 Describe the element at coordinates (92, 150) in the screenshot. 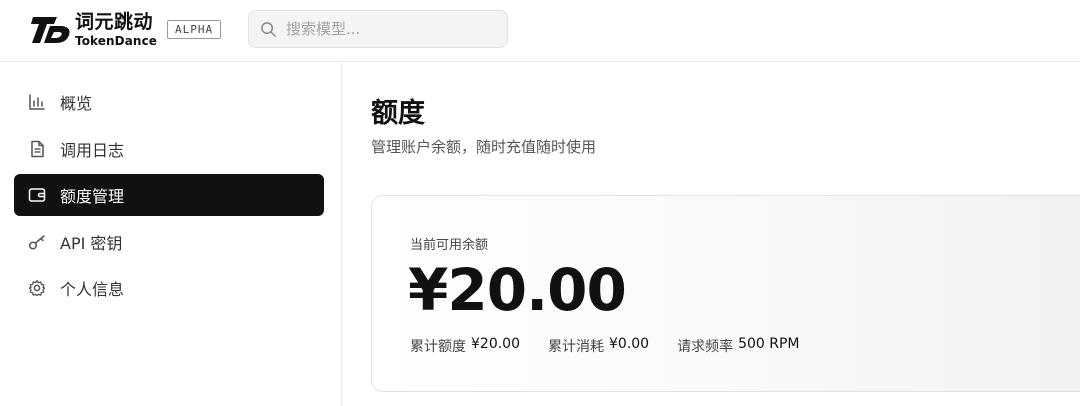

I see `sidebar-item-label: 调用日志` at that location.